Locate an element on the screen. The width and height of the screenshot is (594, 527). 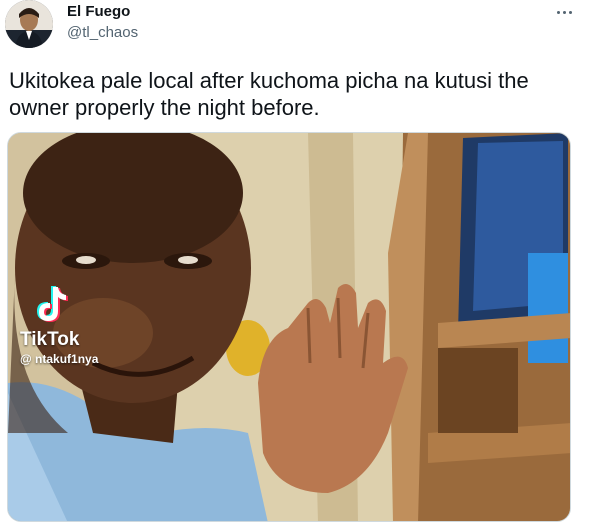
more-horizontal-icon is located at coordinates (558, 12).